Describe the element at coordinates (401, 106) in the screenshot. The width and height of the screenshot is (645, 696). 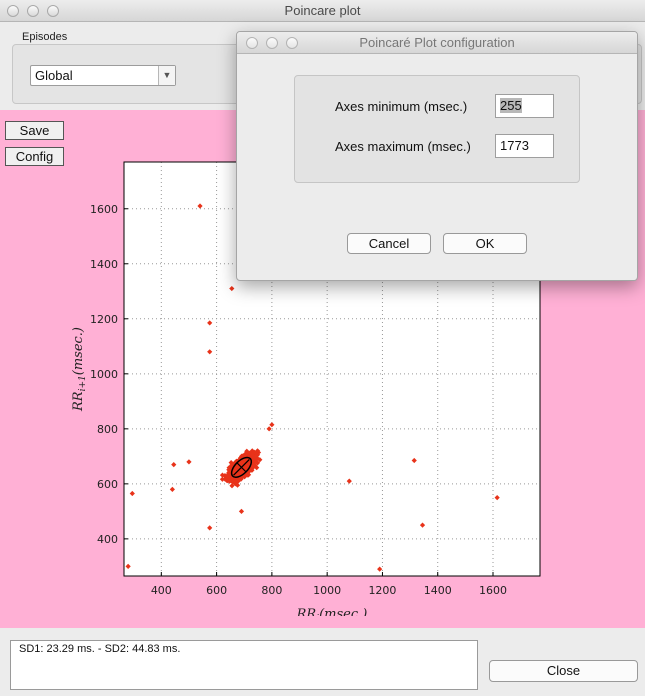
I see `axes-min-label: Axes minimum (msec.)` at that location.